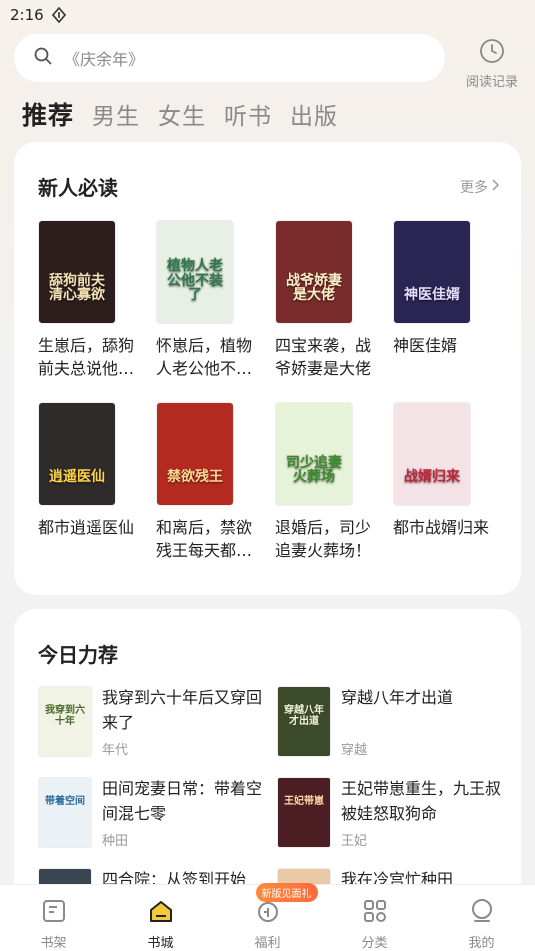 Image resolution: width=535 pixels, height=951 pixels. Describe the element at coordinates (432, 295) in the screenshot. I see `cover-title: 神医佳婿` at that location.